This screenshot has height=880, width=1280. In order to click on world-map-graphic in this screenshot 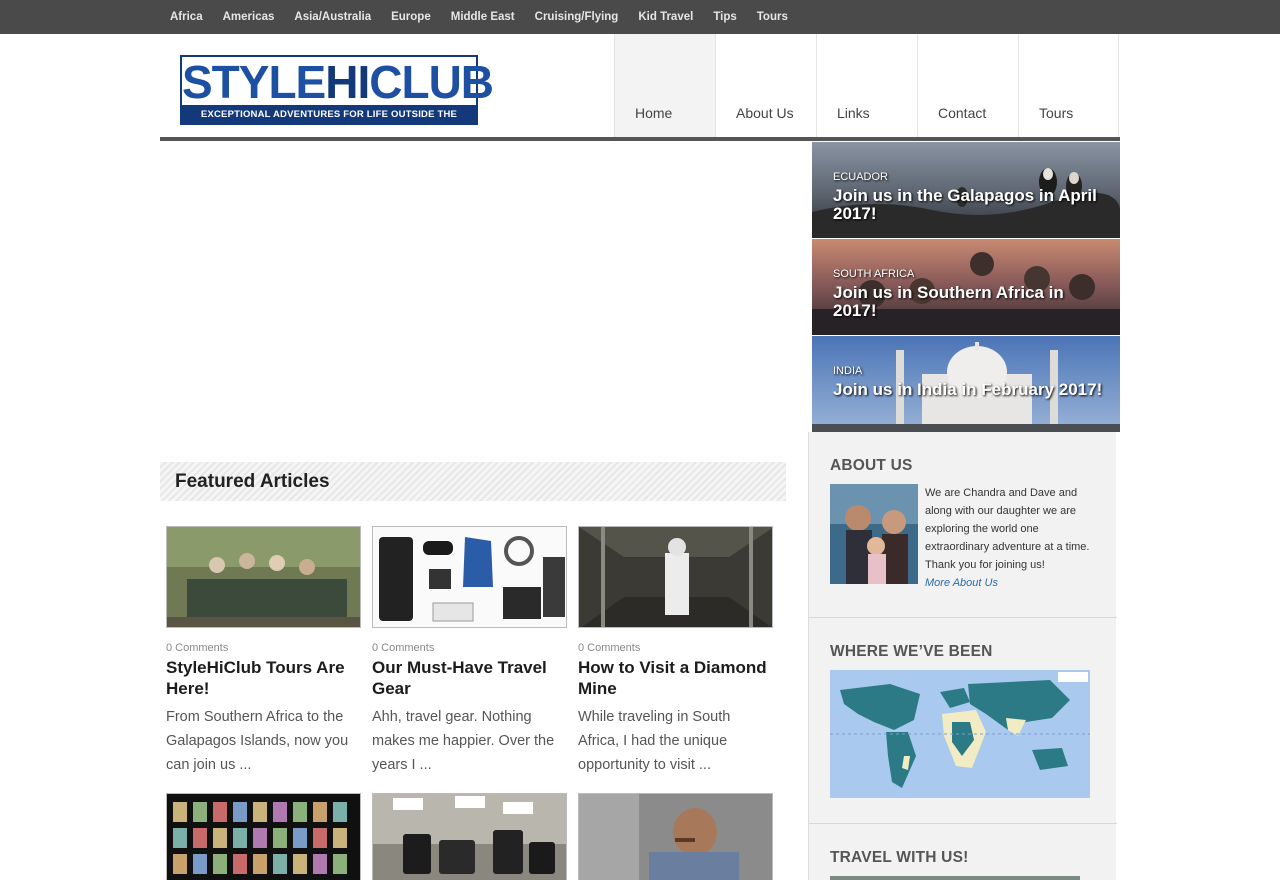, I will do `click(960, 734)`.